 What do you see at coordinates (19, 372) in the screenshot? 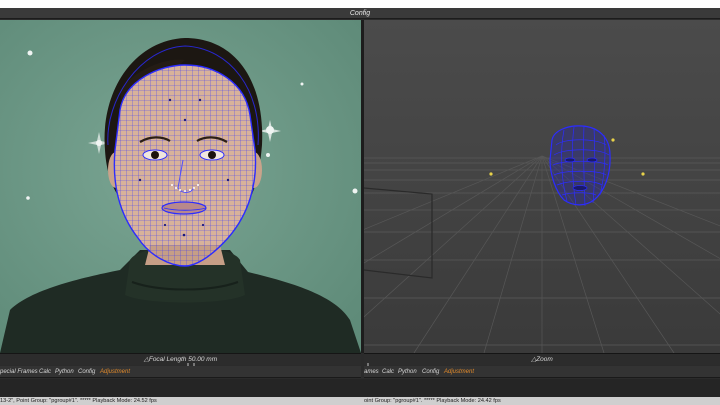
I see `tab-special-frames: pecial Frames` at bounding box center [19, 372].